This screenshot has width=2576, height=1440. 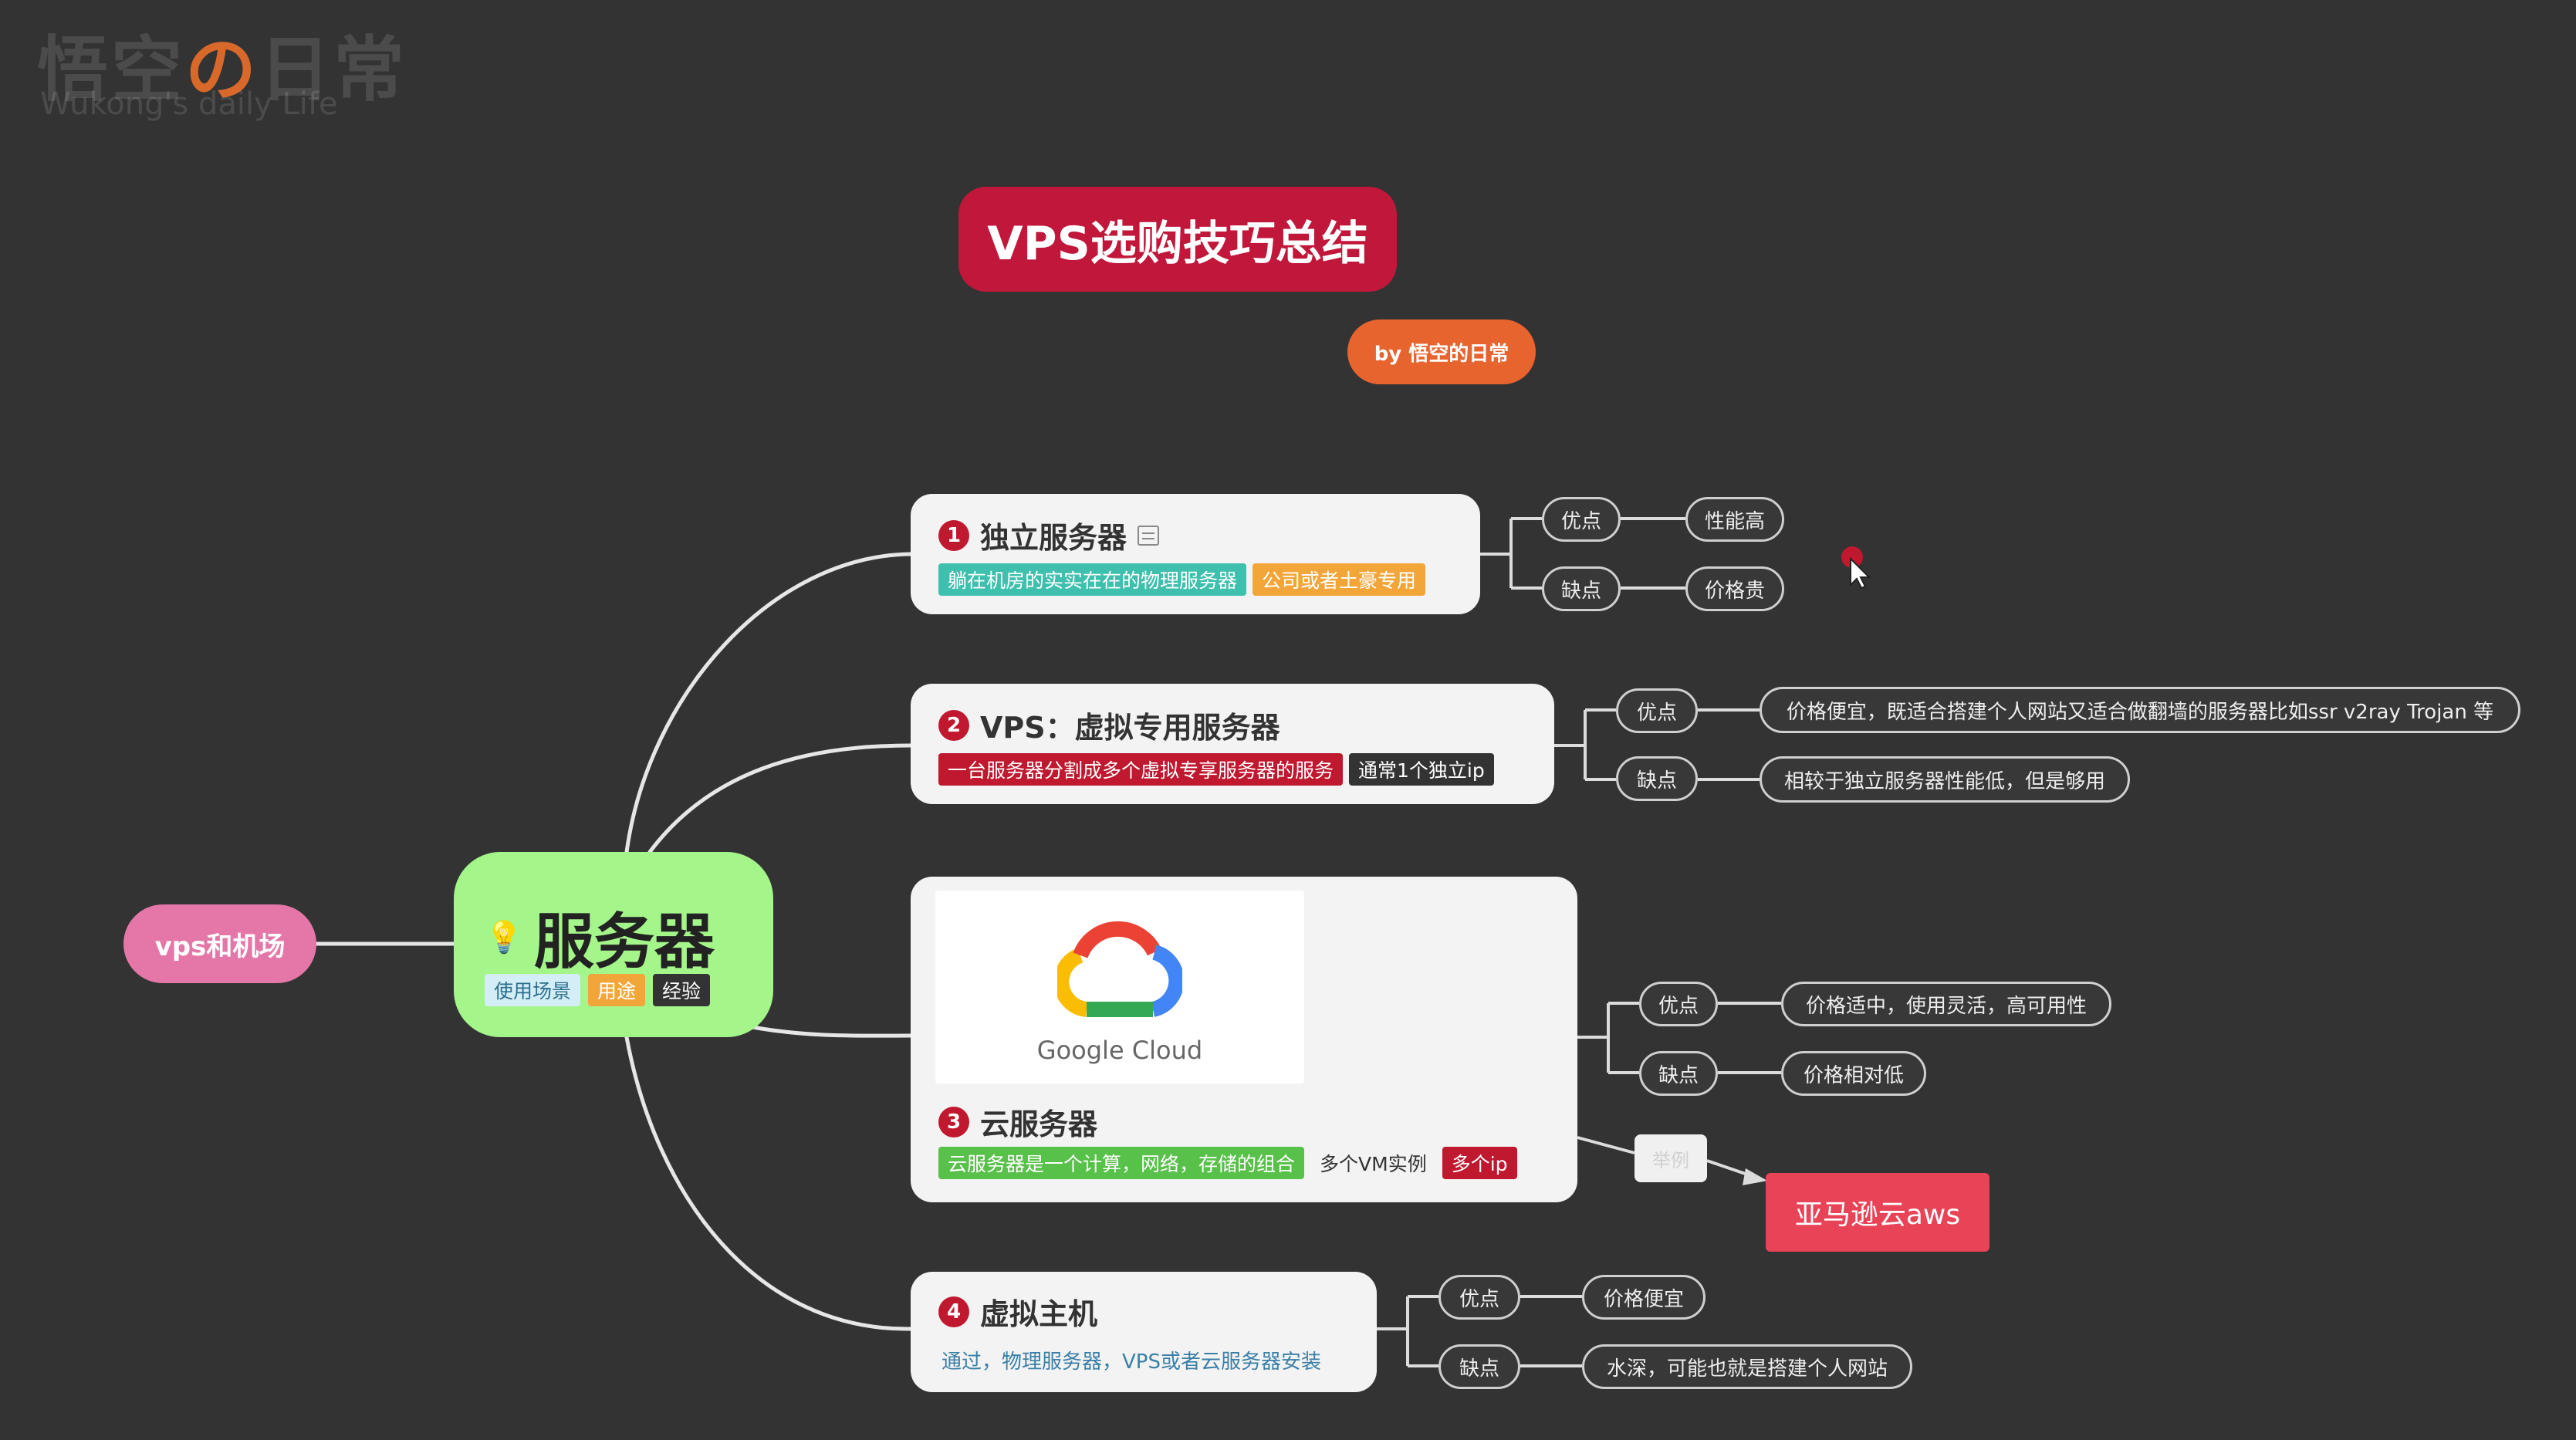 What do you see at coordinates (953, 1311) in the screenshot?
I see `branch-number: 4` at bounding box center [953, 1311].